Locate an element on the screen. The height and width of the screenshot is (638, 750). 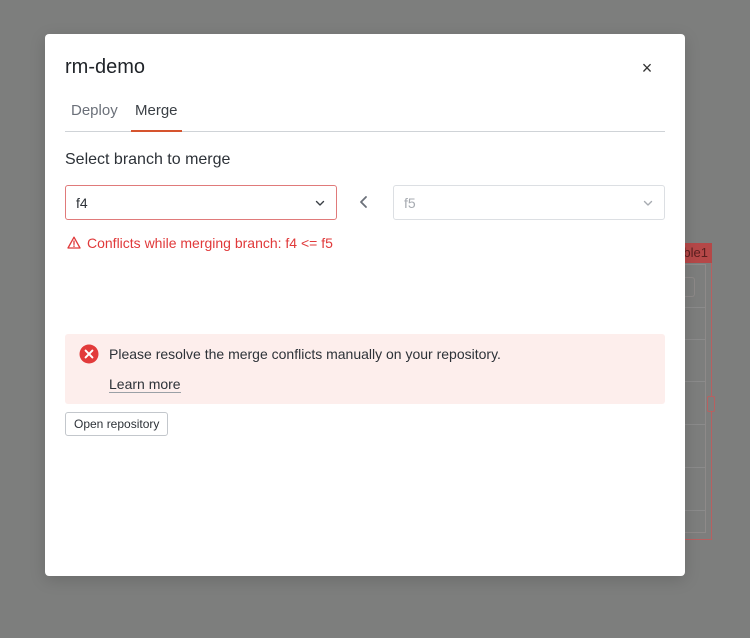
conflict-error-text: Conflicts while merging branch: f4 <= f5 is located at coordinates (210, 243).